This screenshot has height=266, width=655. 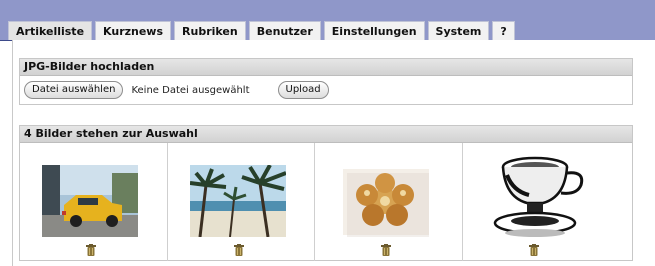 What do you see at coordinates (190, 90) in the screenshot?
I see `no-file-label: Keine Datei ausgewählt` at bounding box center [190, 90].